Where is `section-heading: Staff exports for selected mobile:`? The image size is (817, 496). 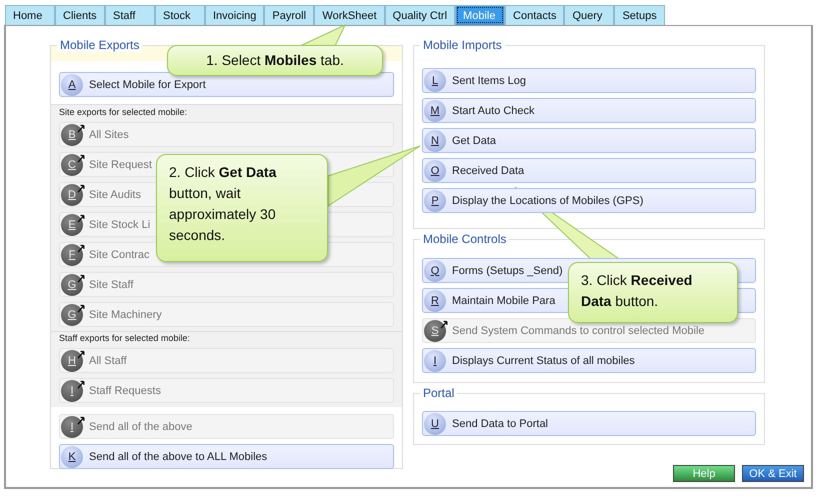
section-heading: Staff exports for selected mobile: is located at coordinates (125, 338).